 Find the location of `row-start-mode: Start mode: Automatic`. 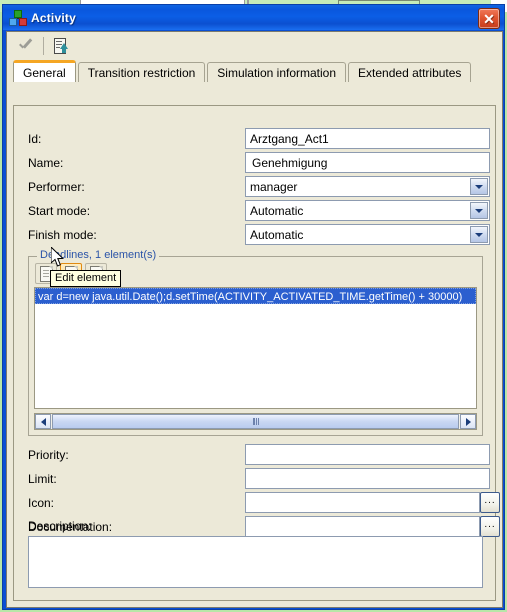

row-start-mode: Start mode: Automatic is located at coordinates (254, 212).